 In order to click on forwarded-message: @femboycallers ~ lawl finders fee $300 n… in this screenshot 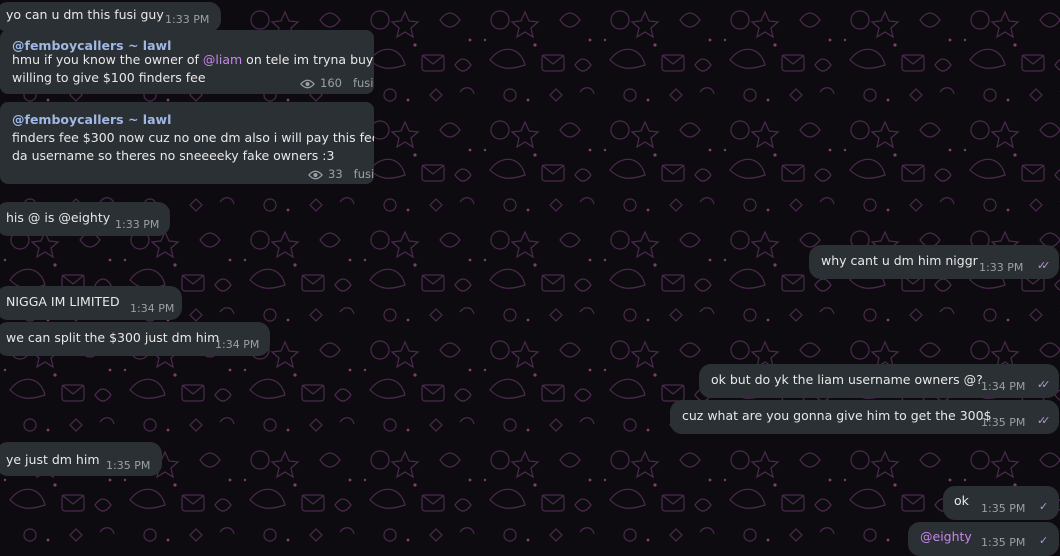, I will do `click(187, 143)`.